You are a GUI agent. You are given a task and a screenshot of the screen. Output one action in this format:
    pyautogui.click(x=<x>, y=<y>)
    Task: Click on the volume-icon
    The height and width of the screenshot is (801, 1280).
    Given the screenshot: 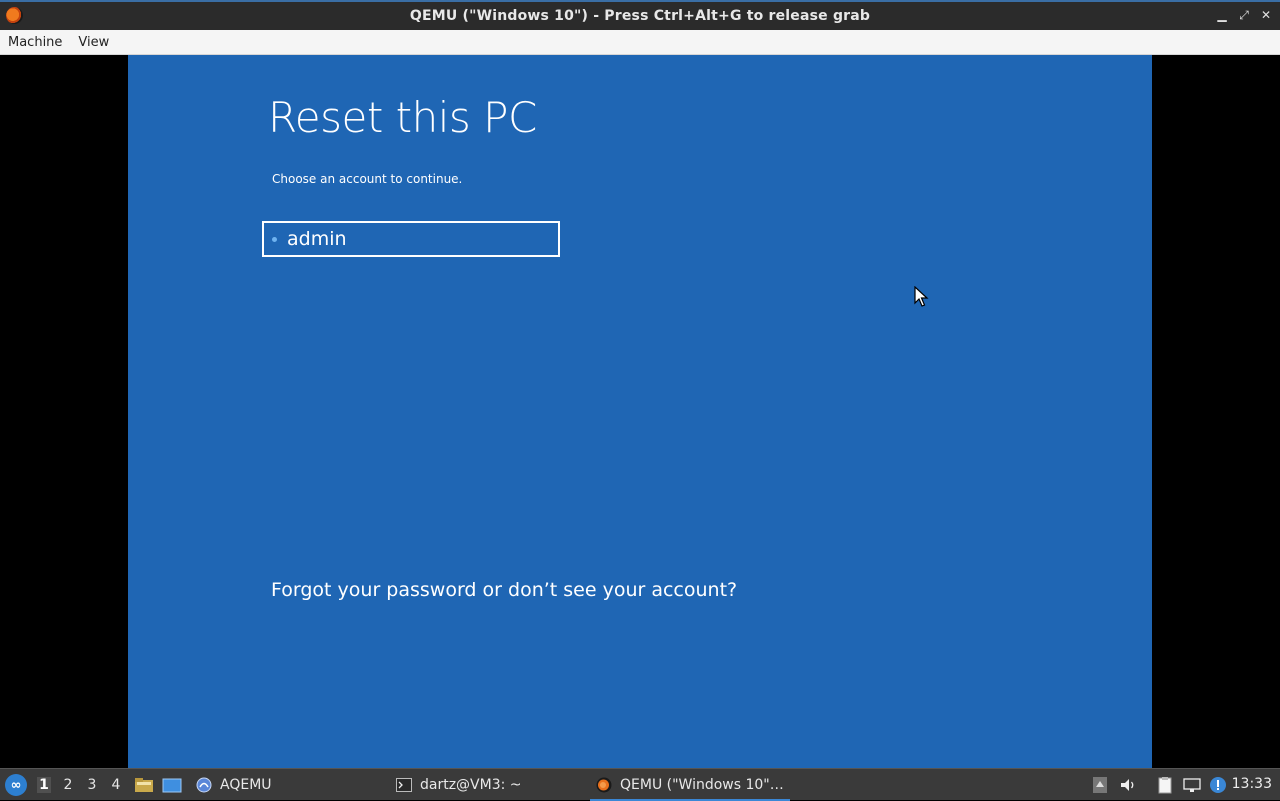 What is the action you would take?
    pyautogui.click(x=1128, y=785)
    